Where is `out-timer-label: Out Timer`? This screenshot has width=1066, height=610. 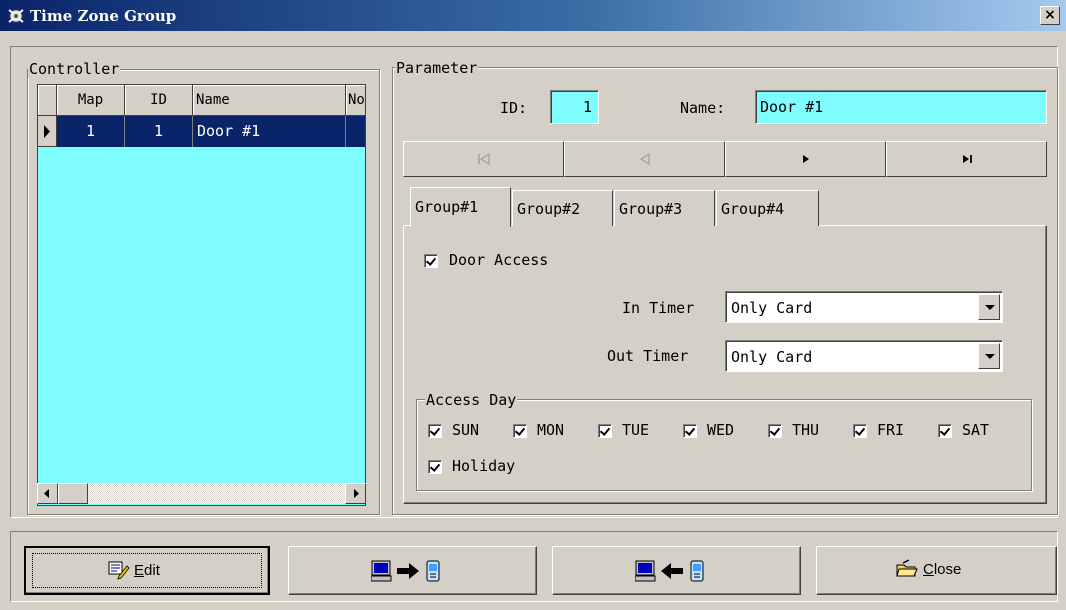
out-timer-label: Out Timer is located at coordinates (648, 356).